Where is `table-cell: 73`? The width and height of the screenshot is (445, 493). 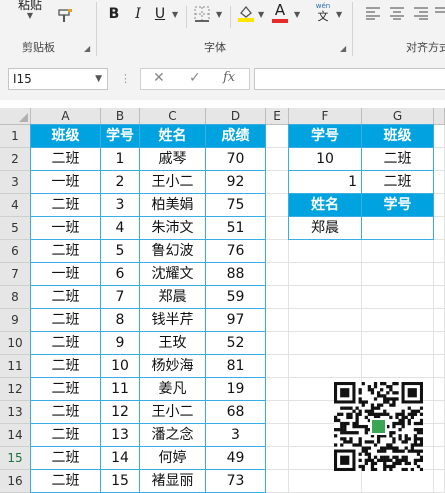
table-cell: 73 is located at coordinates (235, 481).